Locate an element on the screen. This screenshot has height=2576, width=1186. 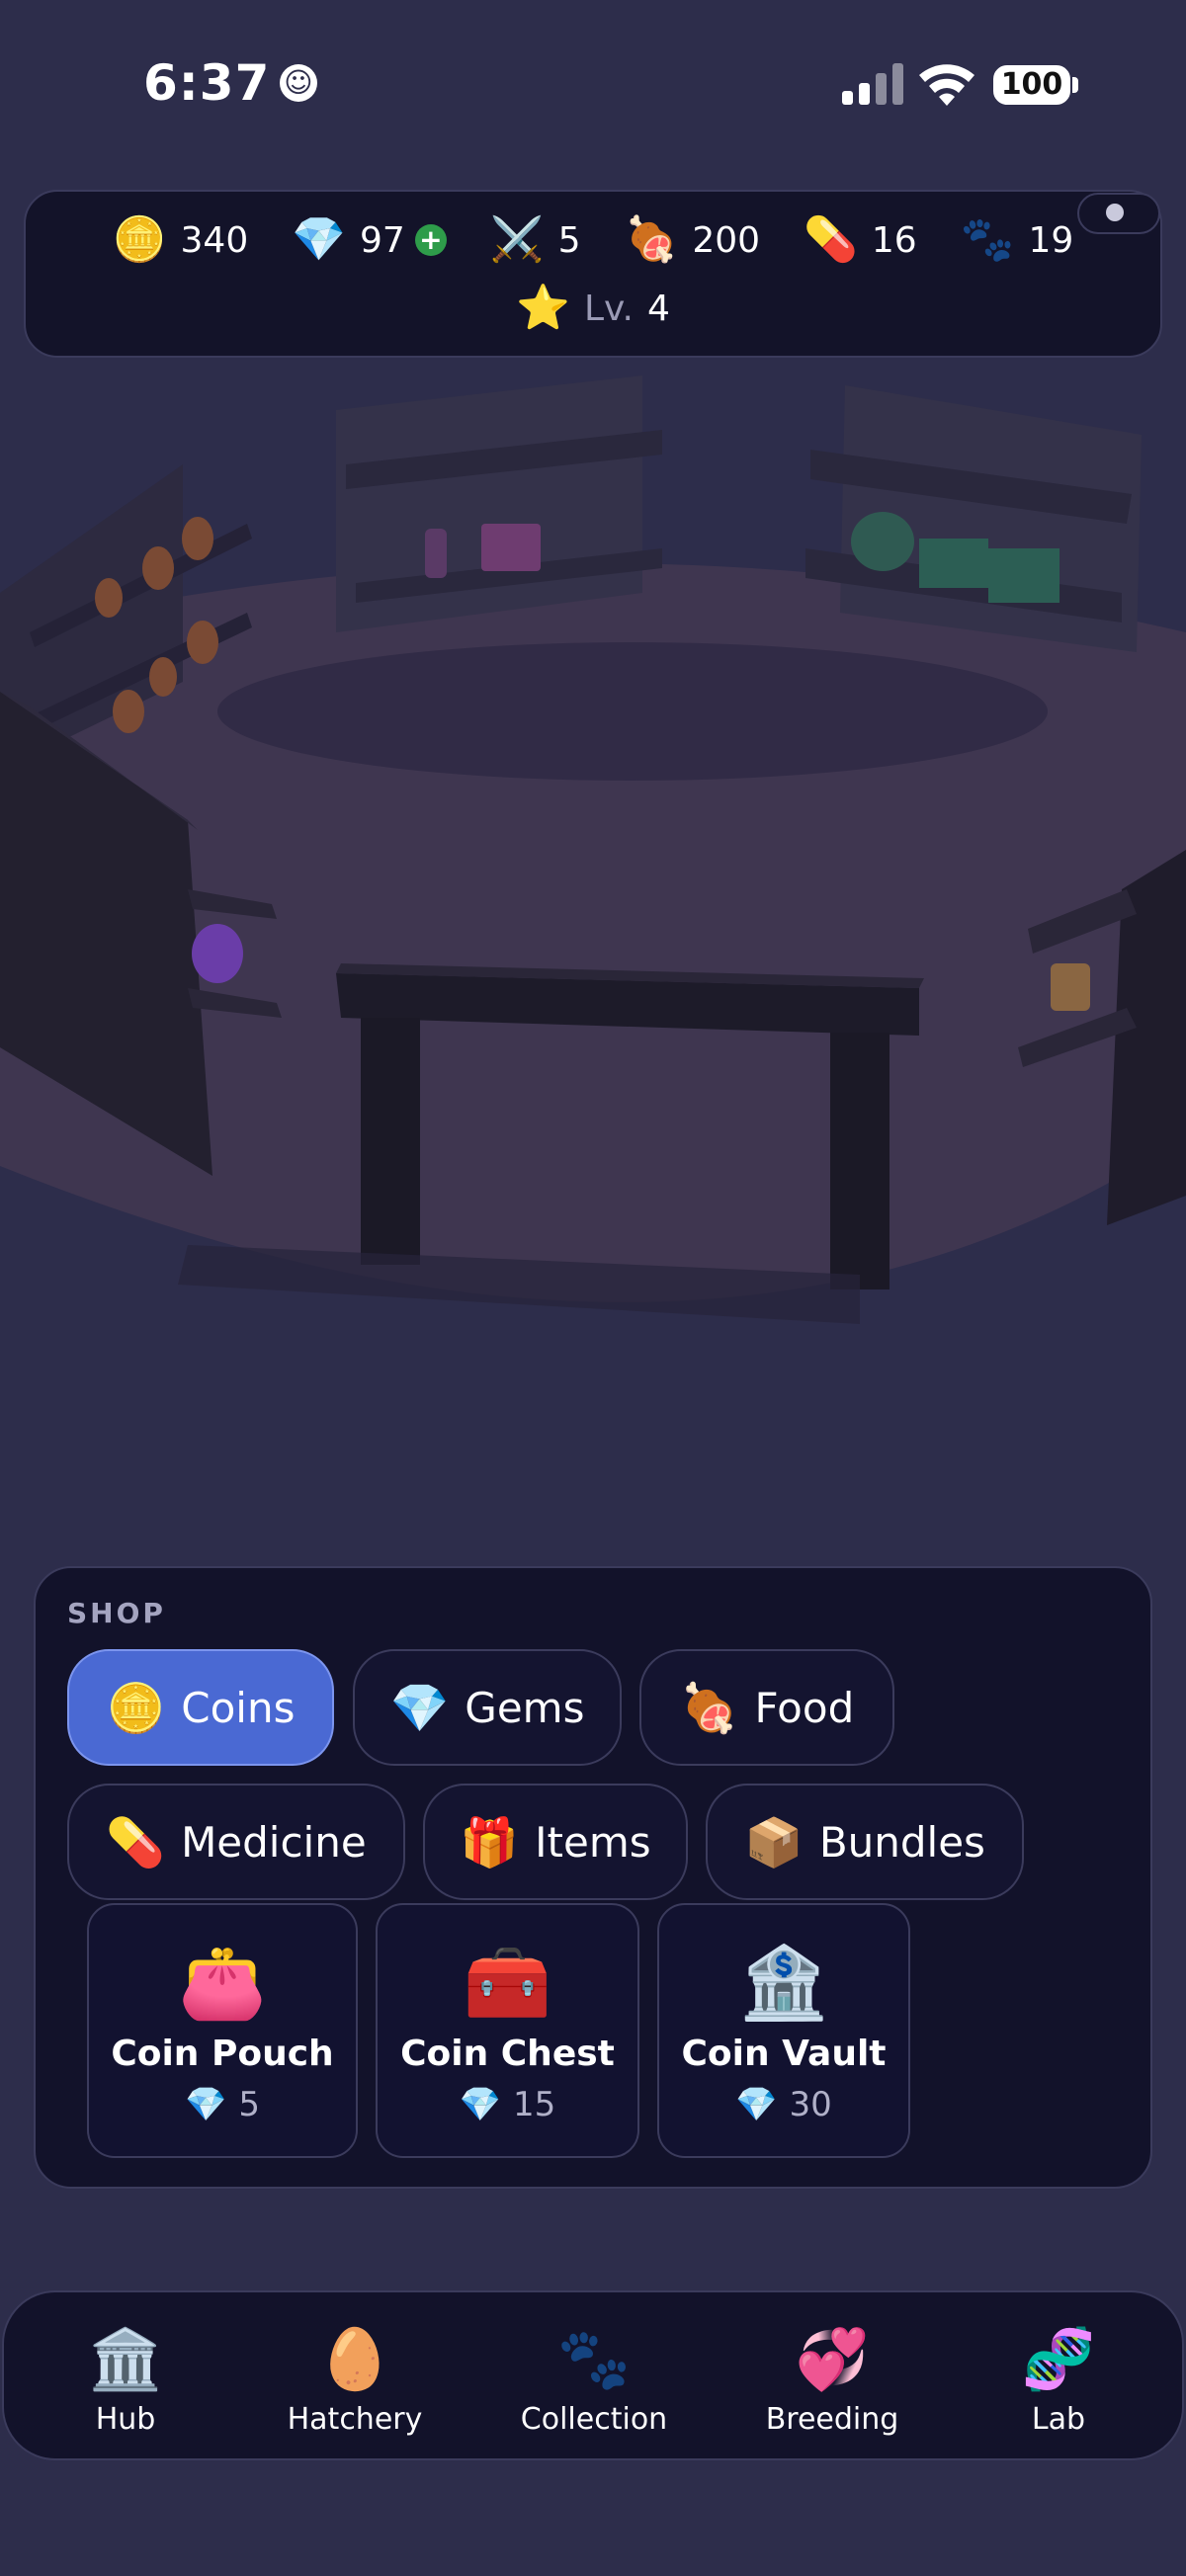
time-text: 6:37 is located at coordinates (207, 83).